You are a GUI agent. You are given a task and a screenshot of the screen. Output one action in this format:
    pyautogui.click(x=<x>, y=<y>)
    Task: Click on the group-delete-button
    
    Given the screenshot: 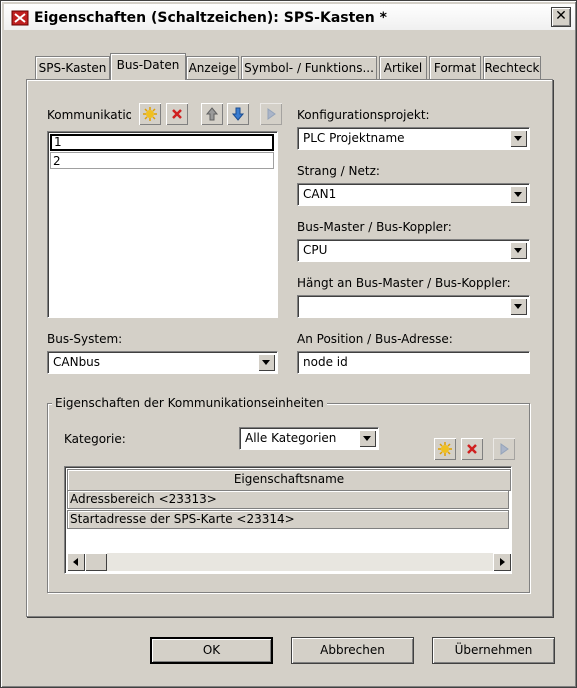 What is the action you would take?
    pyautogui.click(x=472, y=449)
    